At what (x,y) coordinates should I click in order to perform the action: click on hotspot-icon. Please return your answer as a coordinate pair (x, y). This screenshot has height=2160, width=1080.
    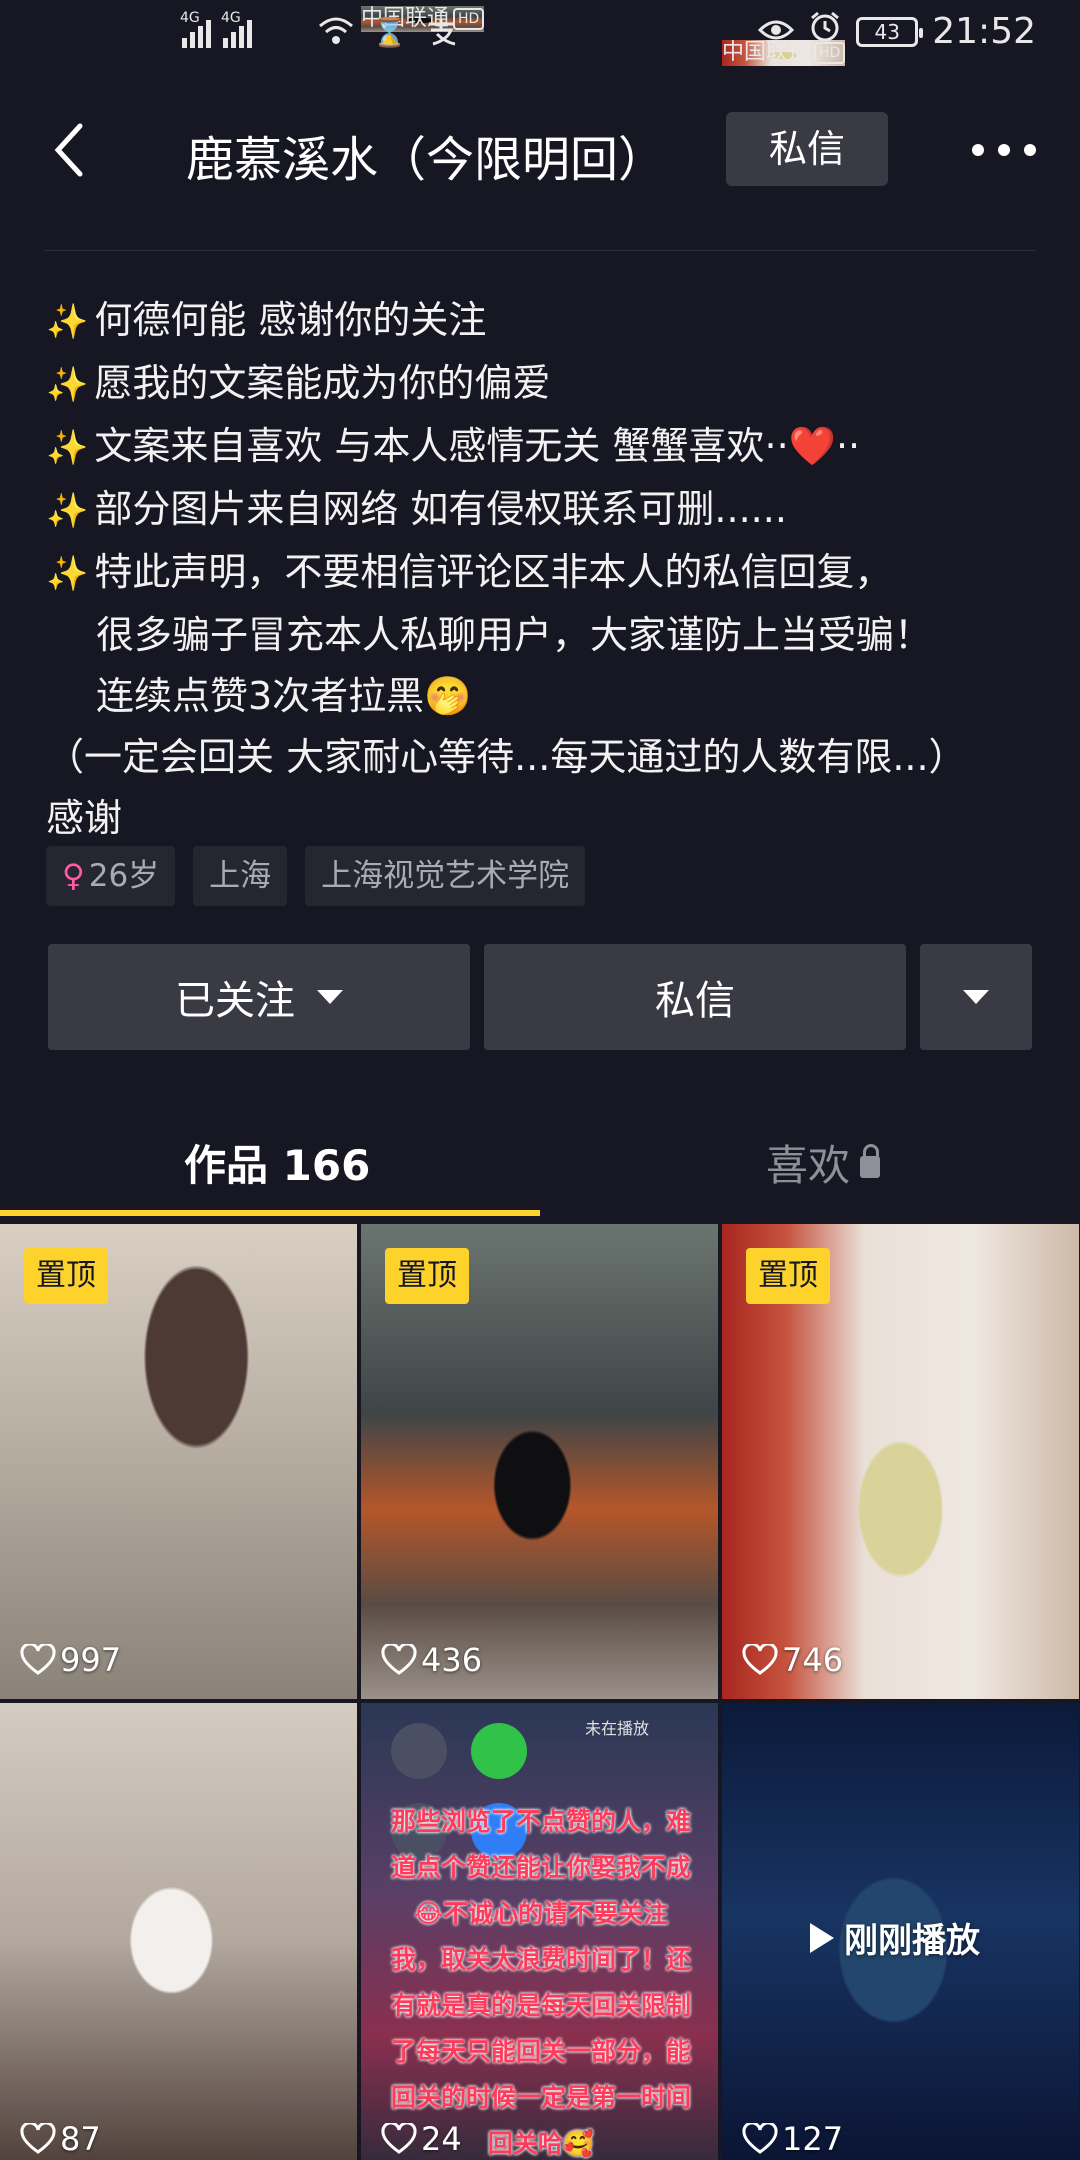
    Looking at the image, I should click on (499, 1751).